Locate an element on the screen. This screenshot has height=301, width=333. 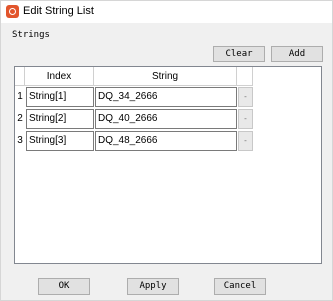
header-action is located at coordinates (245, 76).